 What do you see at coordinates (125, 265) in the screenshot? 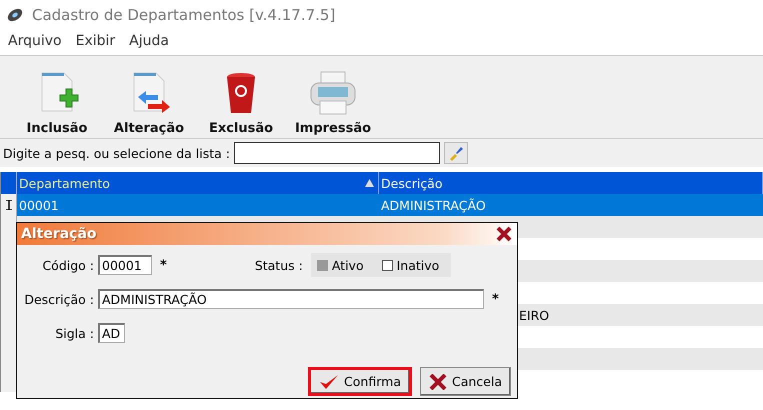
I see `code-field: 00001` at bounding box center [125, 265].